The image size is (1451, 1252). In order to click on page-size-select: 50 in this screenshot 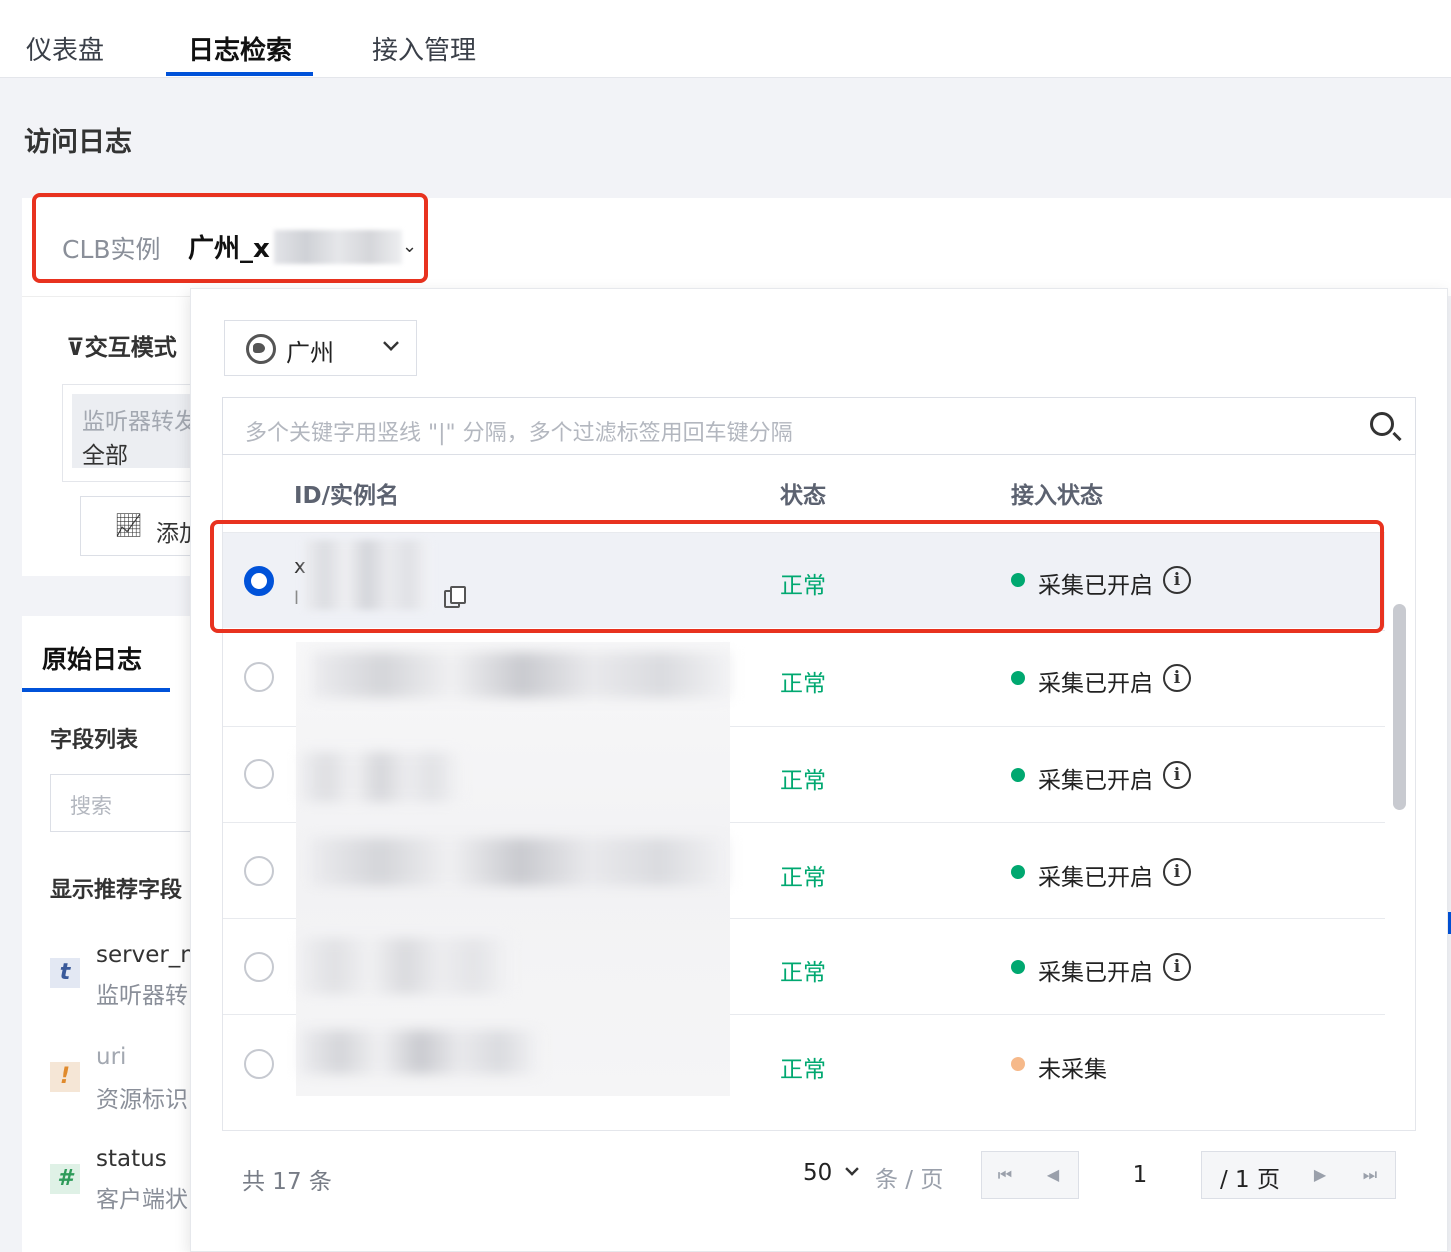, I will do `click(817, 1173)`.